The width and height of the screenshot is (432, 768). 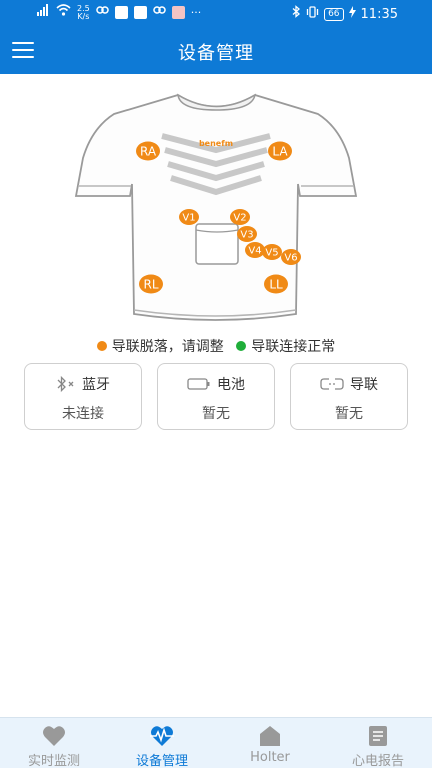 What do you see at coordinates (352, 14) in the screenshot?
I see `charging-icon` at bounding box center [352, 14].